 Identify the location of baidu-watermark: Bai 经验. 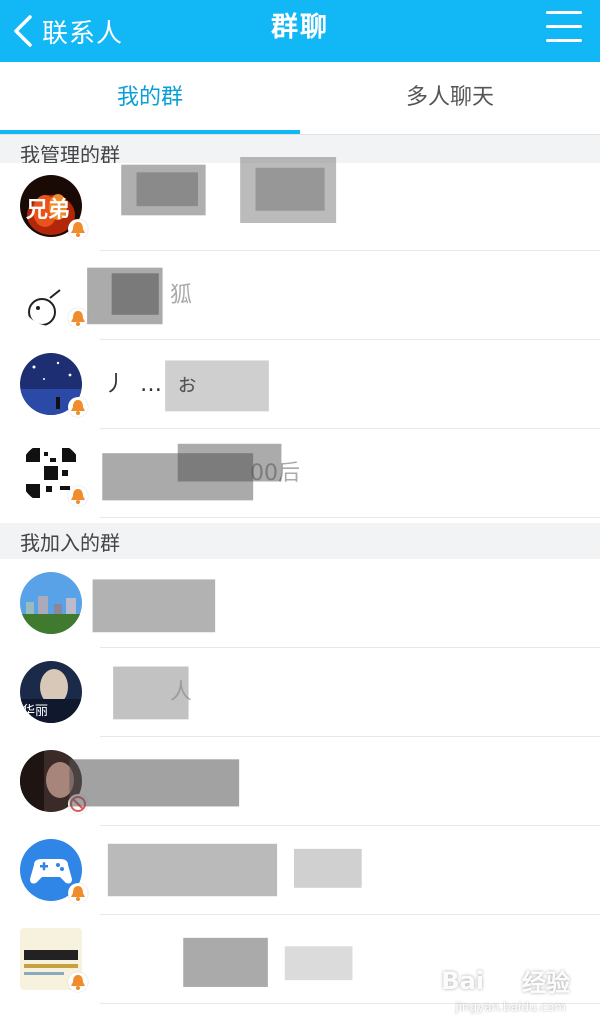
(505, 980).